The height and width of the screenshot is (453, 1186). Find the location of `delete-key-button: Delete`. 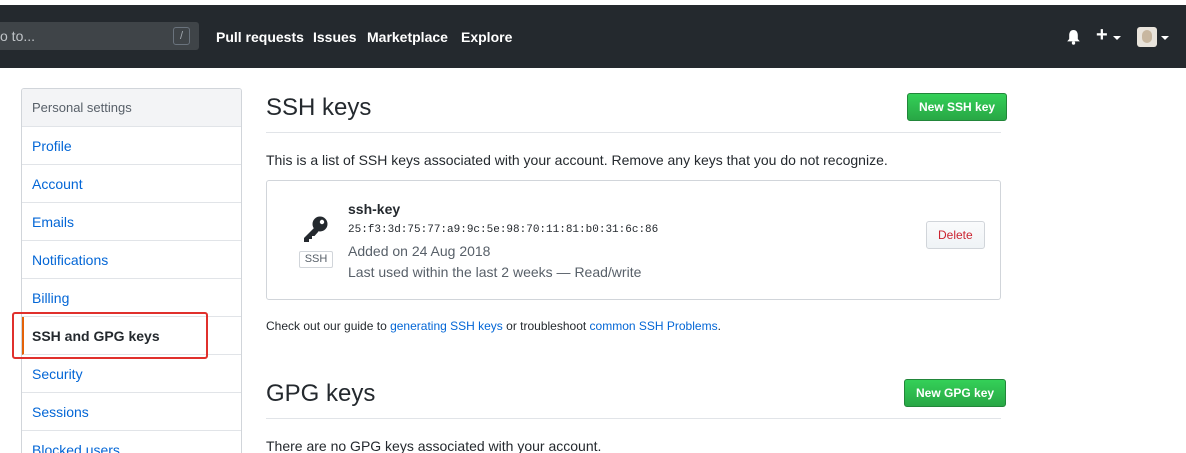

delete-key-button: Delete is located at coordinates (955, 235).